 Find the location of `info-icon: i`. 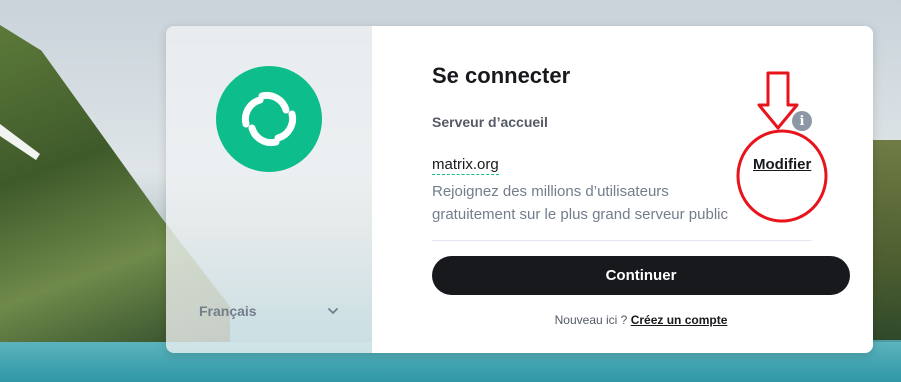

info-icon: i is located at coordinates (802, 121).